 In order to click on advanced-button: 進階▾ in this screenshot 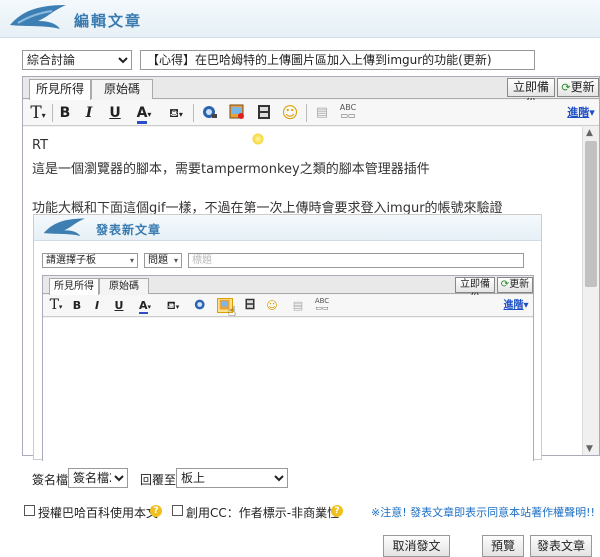, I will do `click(581, 113)`.